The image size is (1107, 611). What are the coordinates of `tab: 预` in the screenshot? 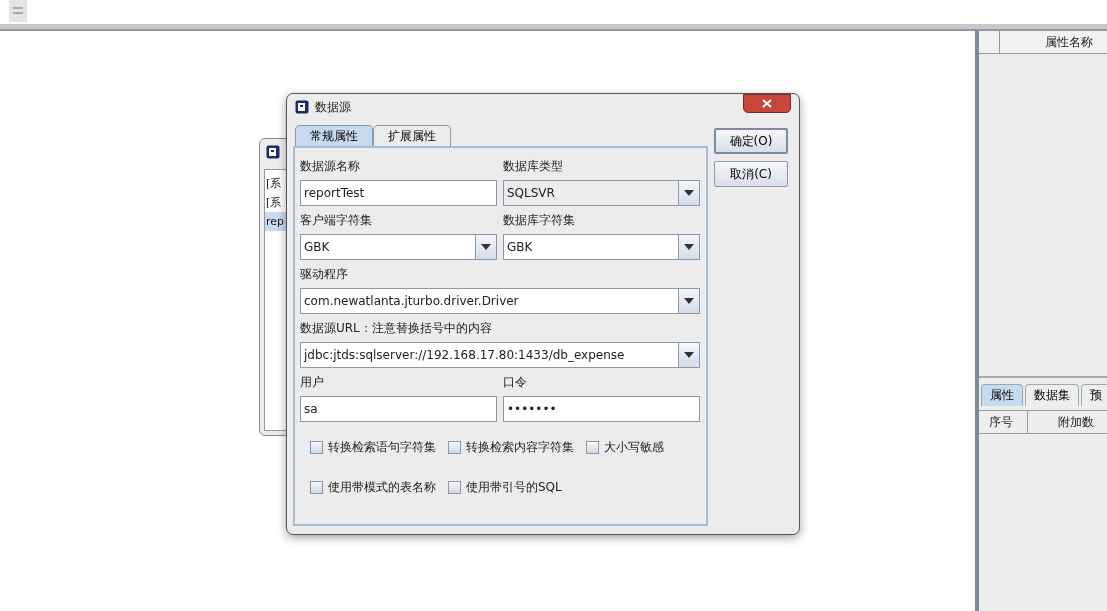 It's located at (1094, 395).